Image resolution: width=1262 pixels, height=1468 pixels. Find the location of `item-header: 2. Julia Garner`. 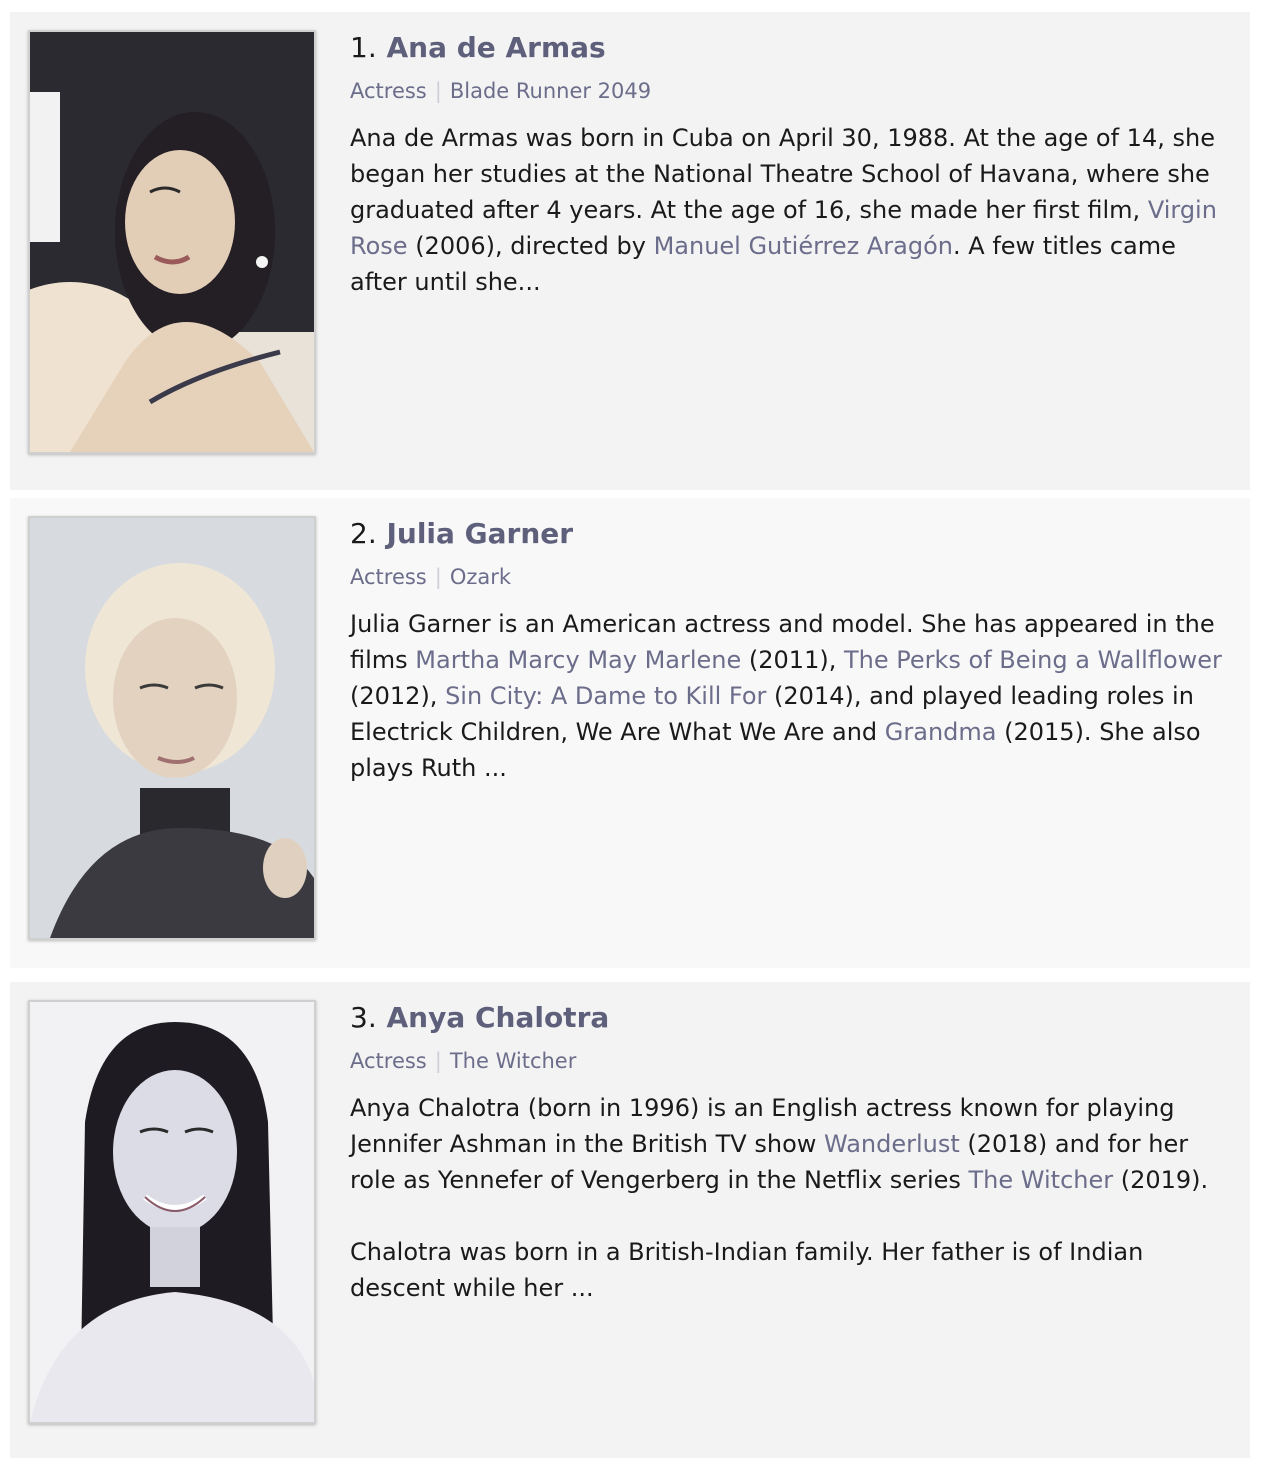

item-header: 2. Julia Garner is located at coordinates (788, 534).